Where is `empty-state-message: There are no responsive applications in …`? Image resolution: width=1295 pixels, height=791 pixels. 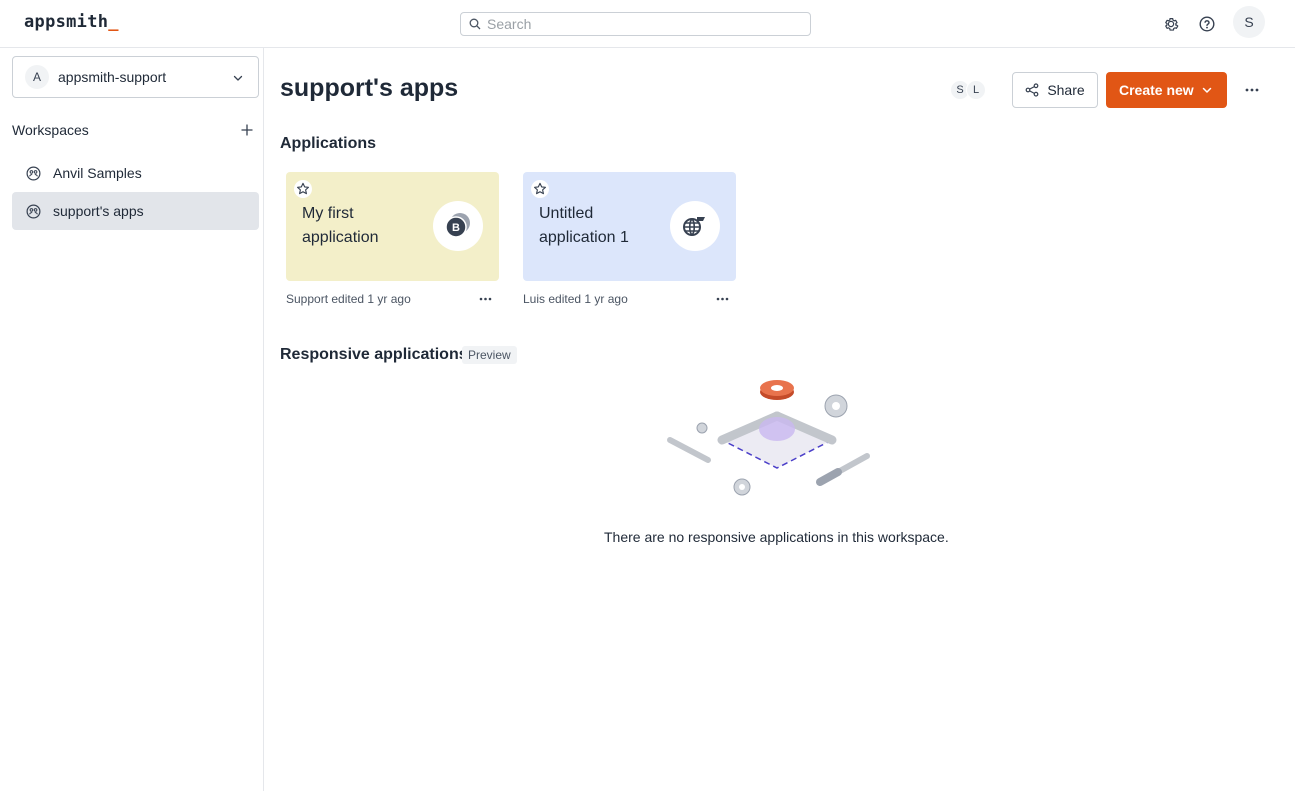
empty-state-message: There are no responsive applications in … is located at coordinates (776, 537).